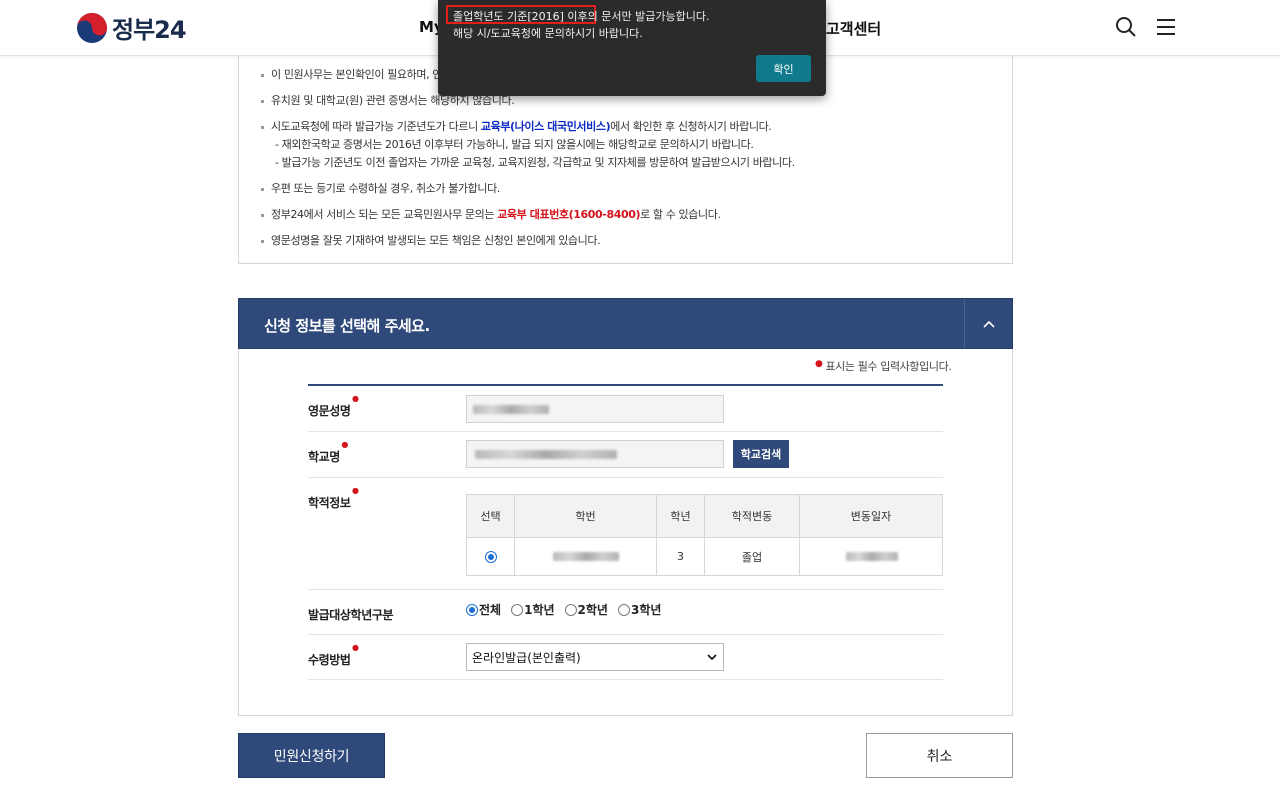  What do you see at coordinates (752, 516) in the screenshot?
I see `column-header: 학적변동` at bounding box center [752, 516].